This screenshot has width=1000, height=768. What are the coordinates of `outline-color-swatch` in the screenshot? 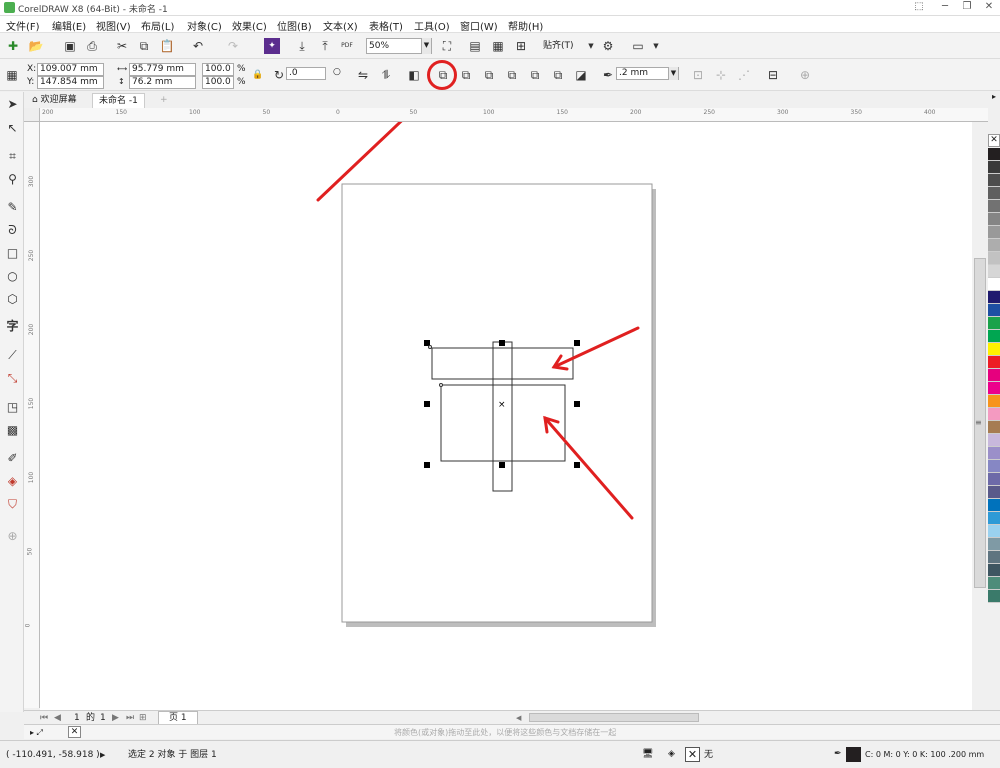 It's located at (853, 754).